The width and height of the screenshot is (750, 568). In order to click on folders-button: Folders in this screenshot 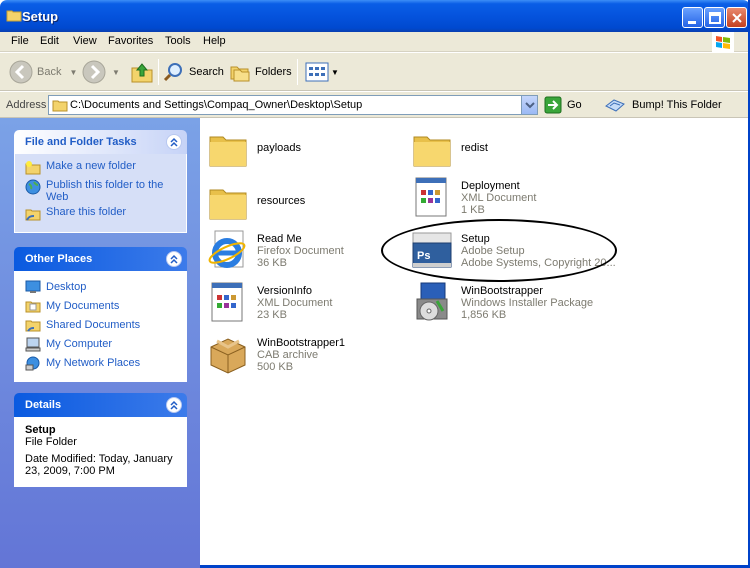, I will do `click(260, 72)`.